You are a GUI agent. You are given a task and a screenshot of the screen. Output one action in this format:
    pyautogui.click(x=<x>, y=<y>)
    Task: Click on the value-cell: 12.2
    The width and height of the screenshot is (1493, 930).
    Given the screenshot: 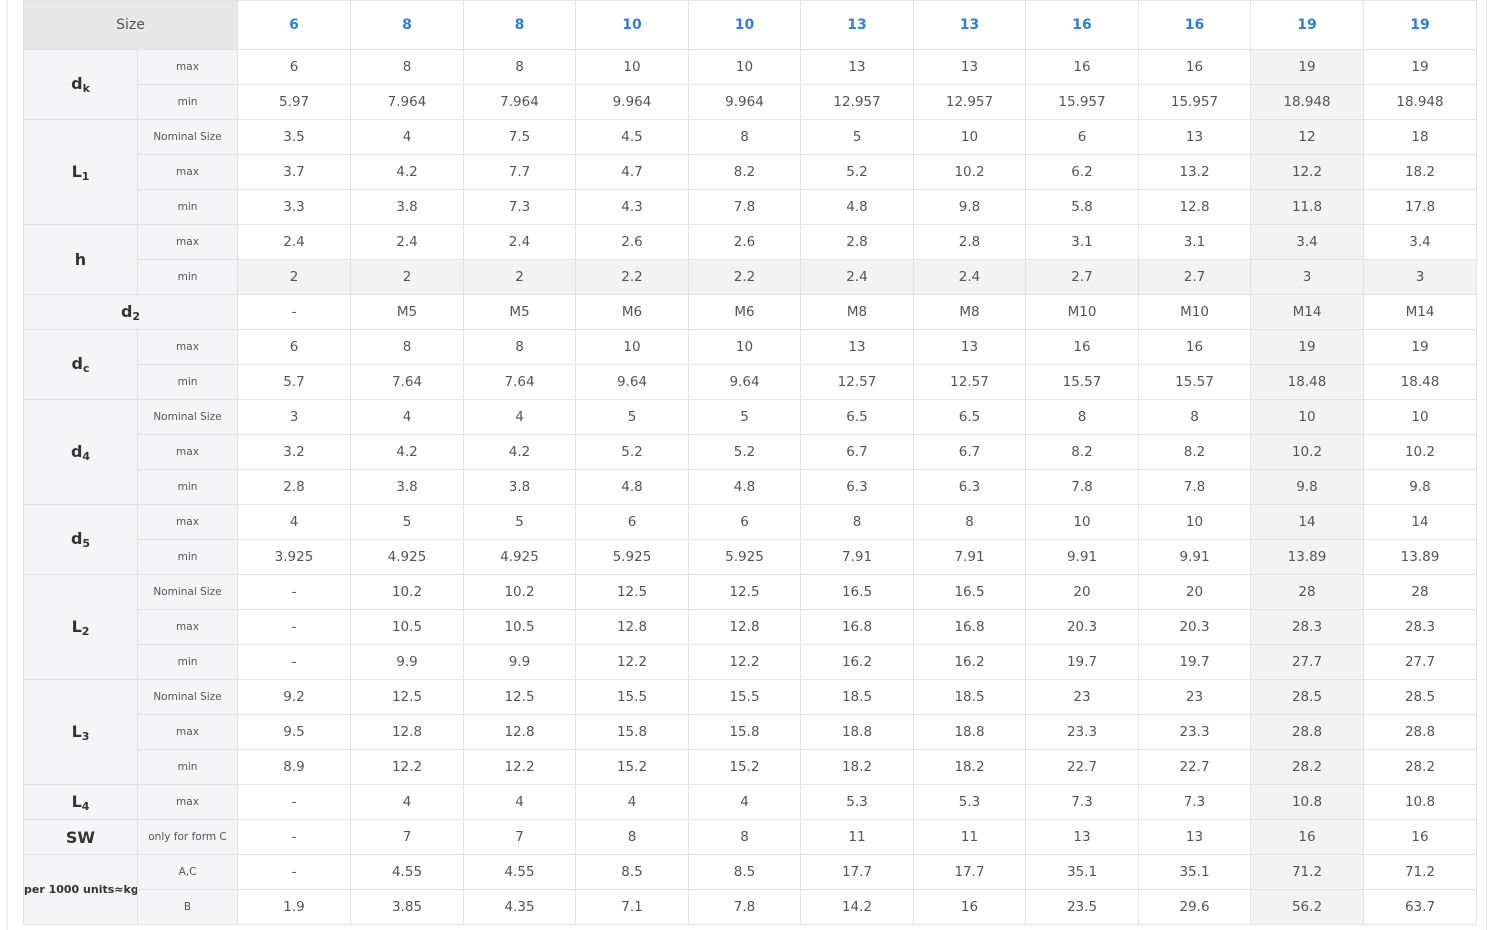 What is the action you would take?
    pyautogui.click(x=744, y=662)
    